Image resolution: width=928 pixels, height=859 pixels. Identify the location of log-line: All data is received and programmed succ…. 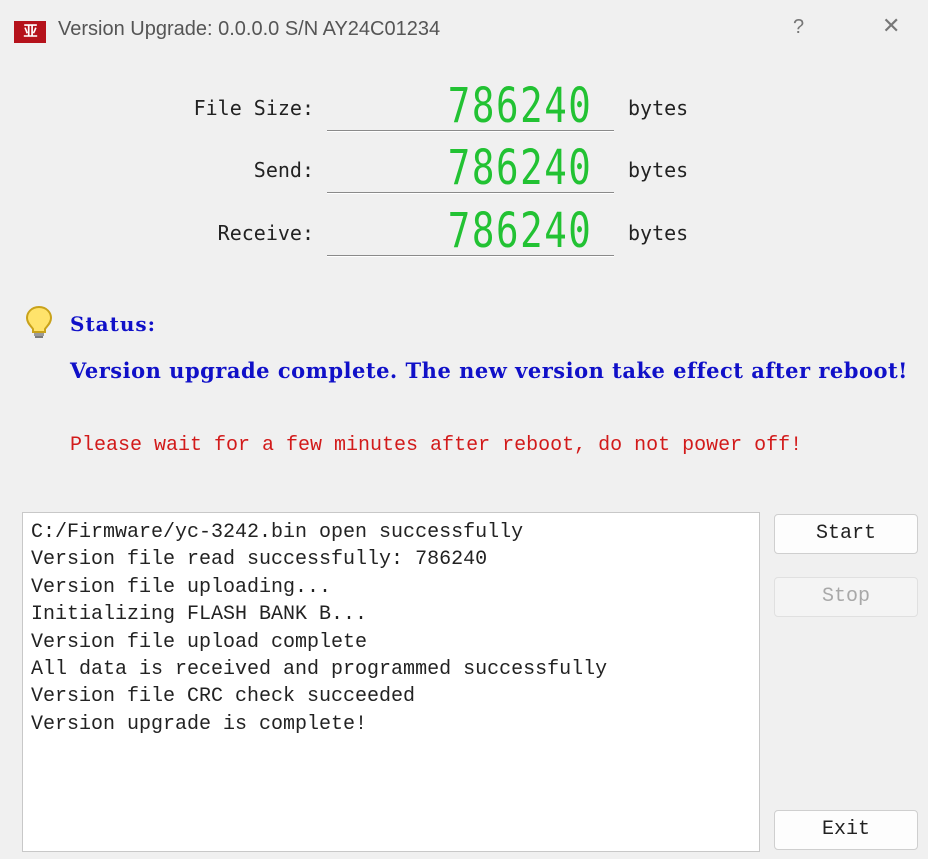
(319, 670).